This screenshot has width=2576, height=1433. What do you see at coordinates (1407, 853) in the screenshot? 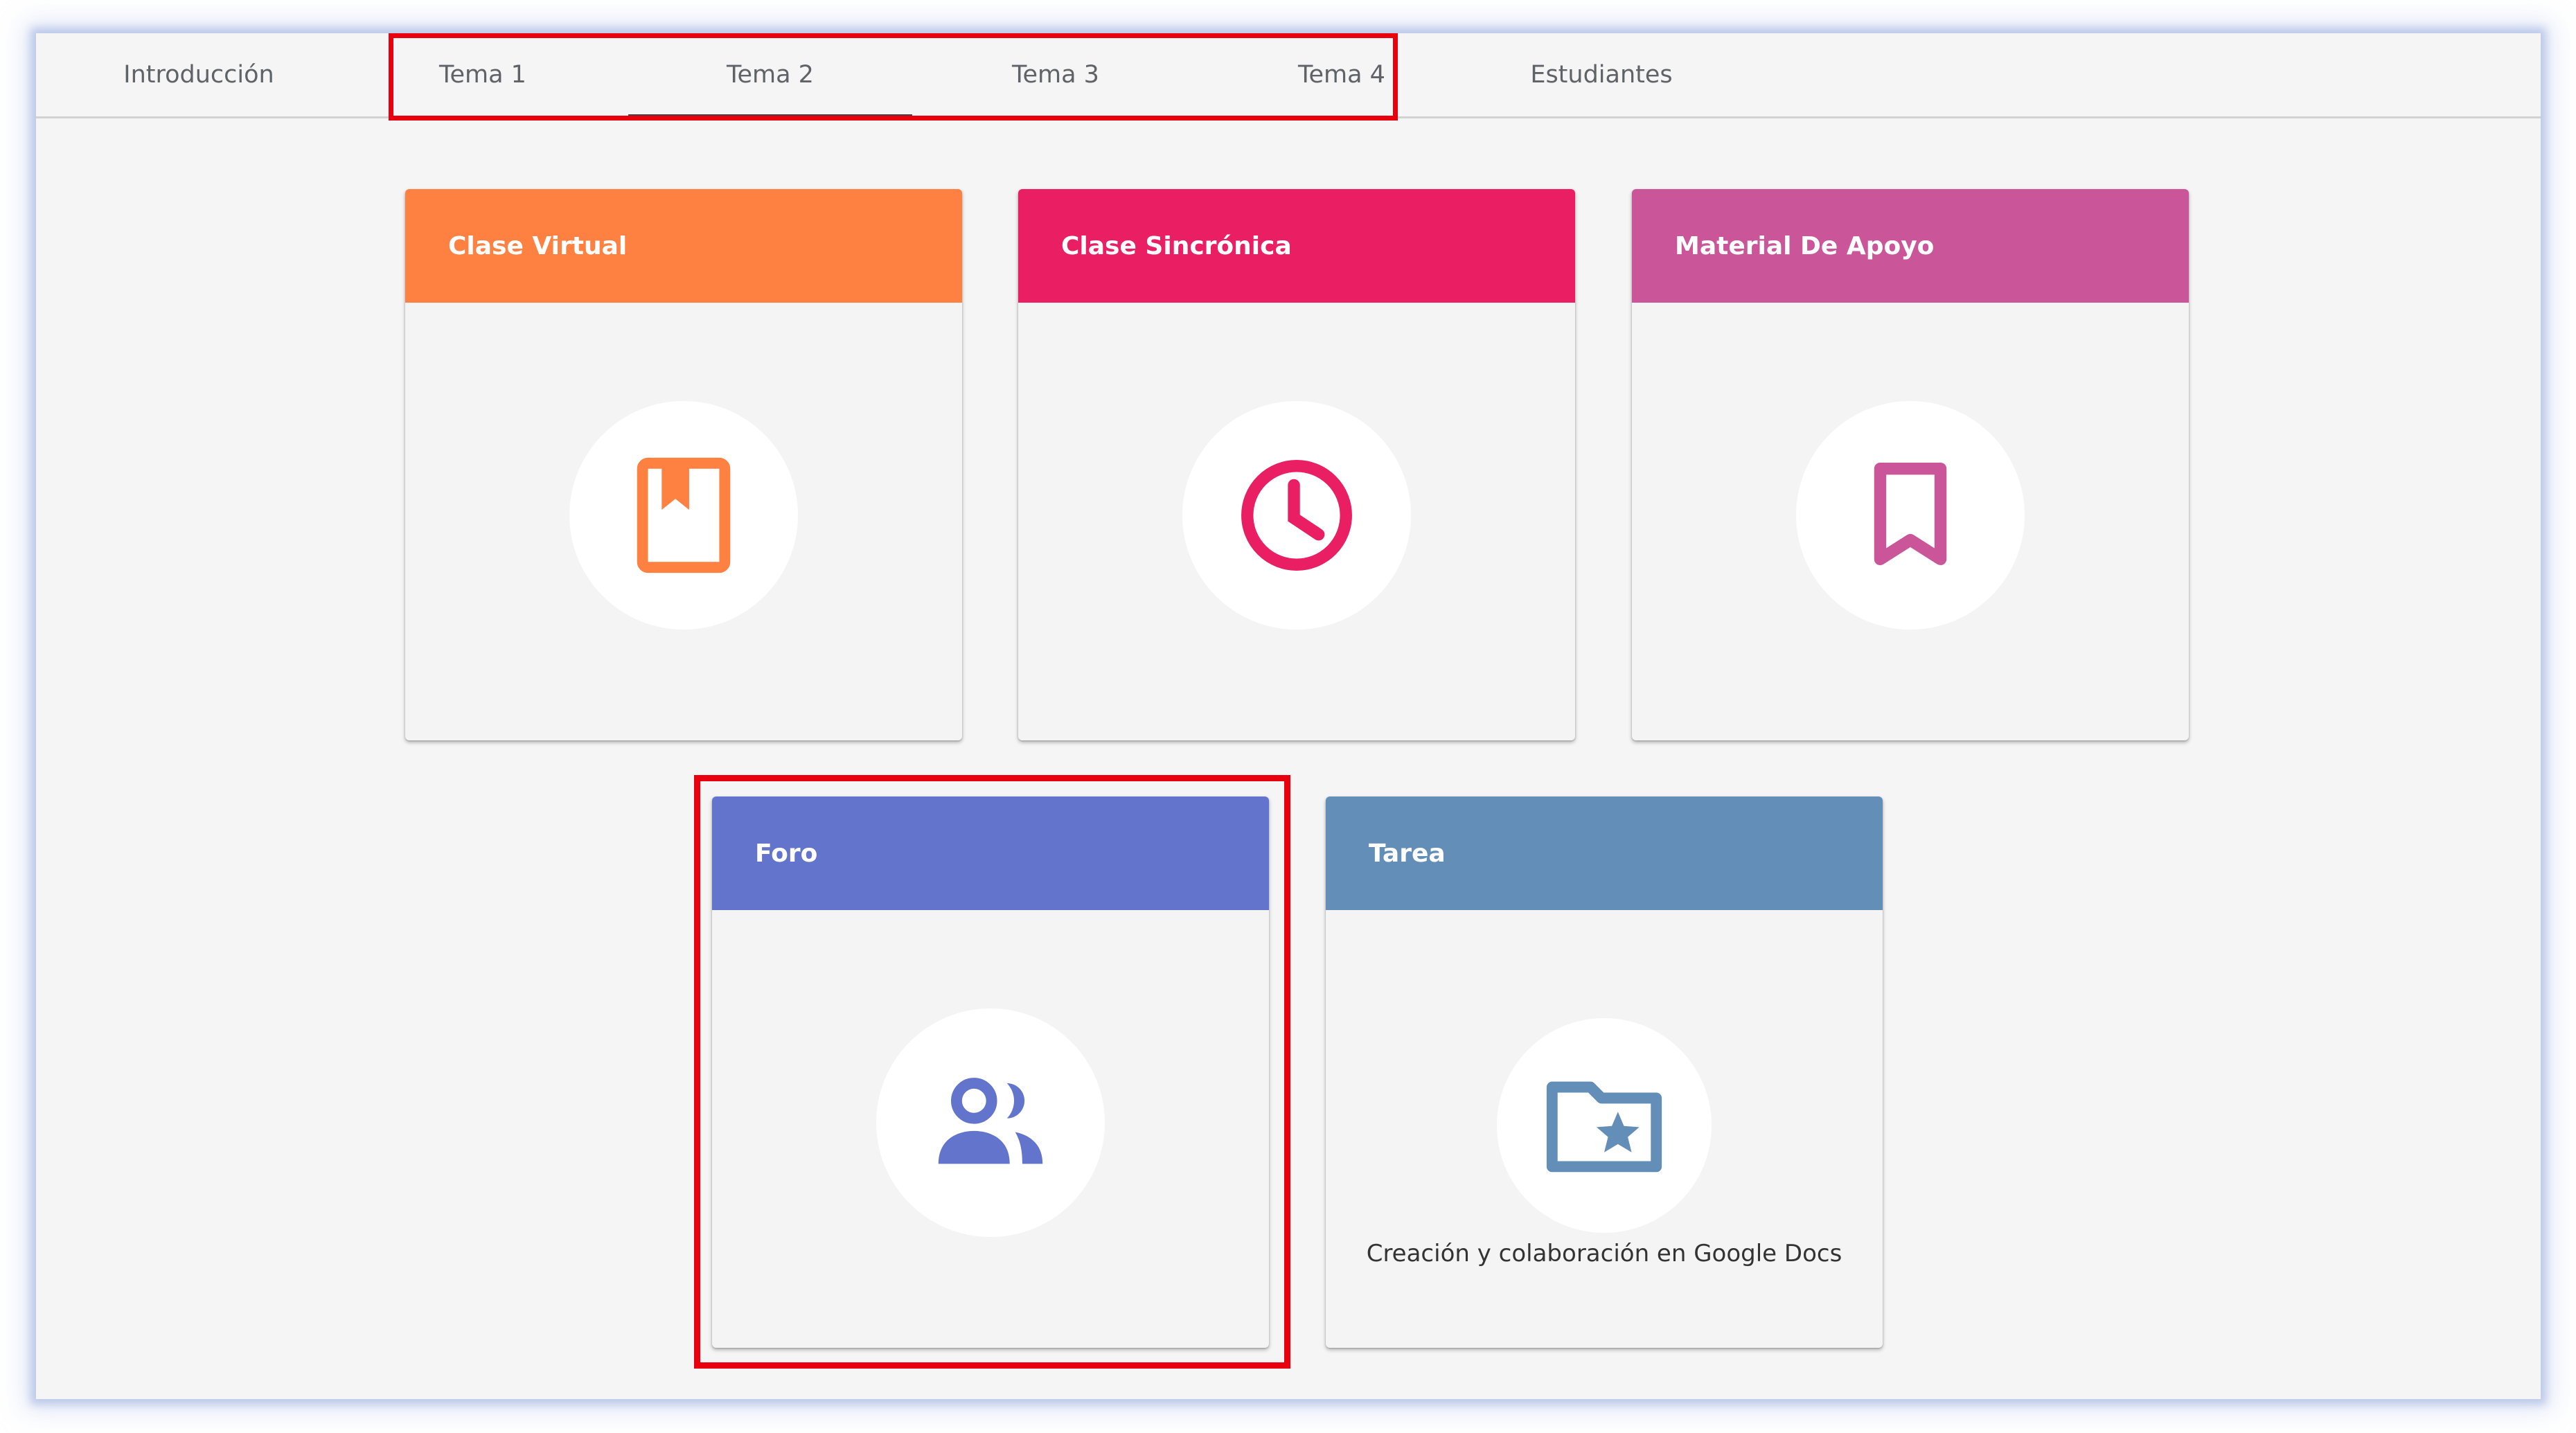
I see `card-title: Tarea` at bounding box center [1407, 853].